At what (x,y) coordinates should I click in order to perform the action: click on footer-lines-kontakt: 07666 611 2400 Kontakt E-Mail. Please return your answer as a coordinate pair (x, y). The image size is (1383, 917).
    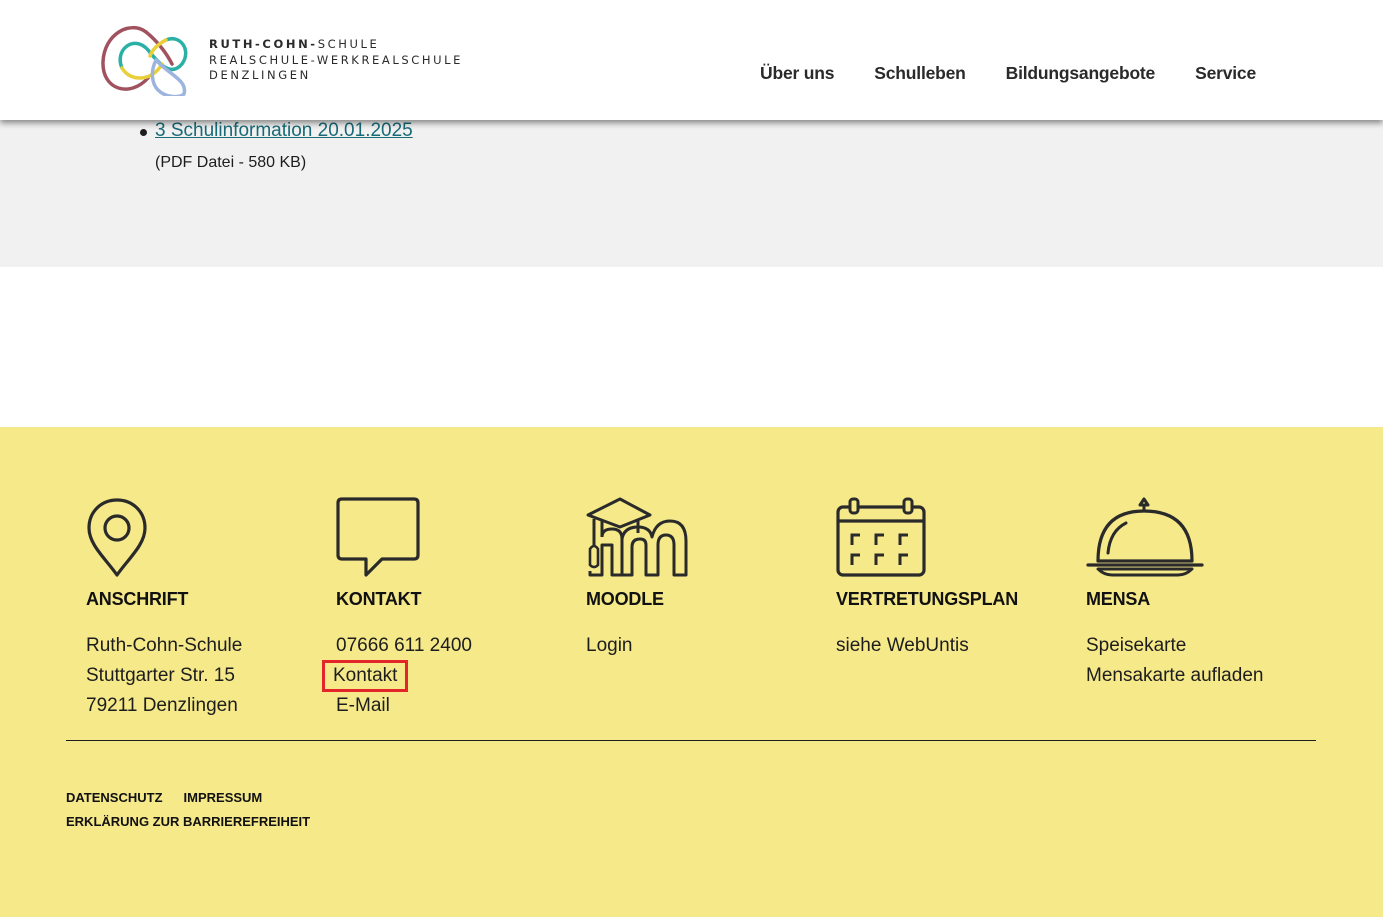
    Looking at the image, I should click on (396, 676).